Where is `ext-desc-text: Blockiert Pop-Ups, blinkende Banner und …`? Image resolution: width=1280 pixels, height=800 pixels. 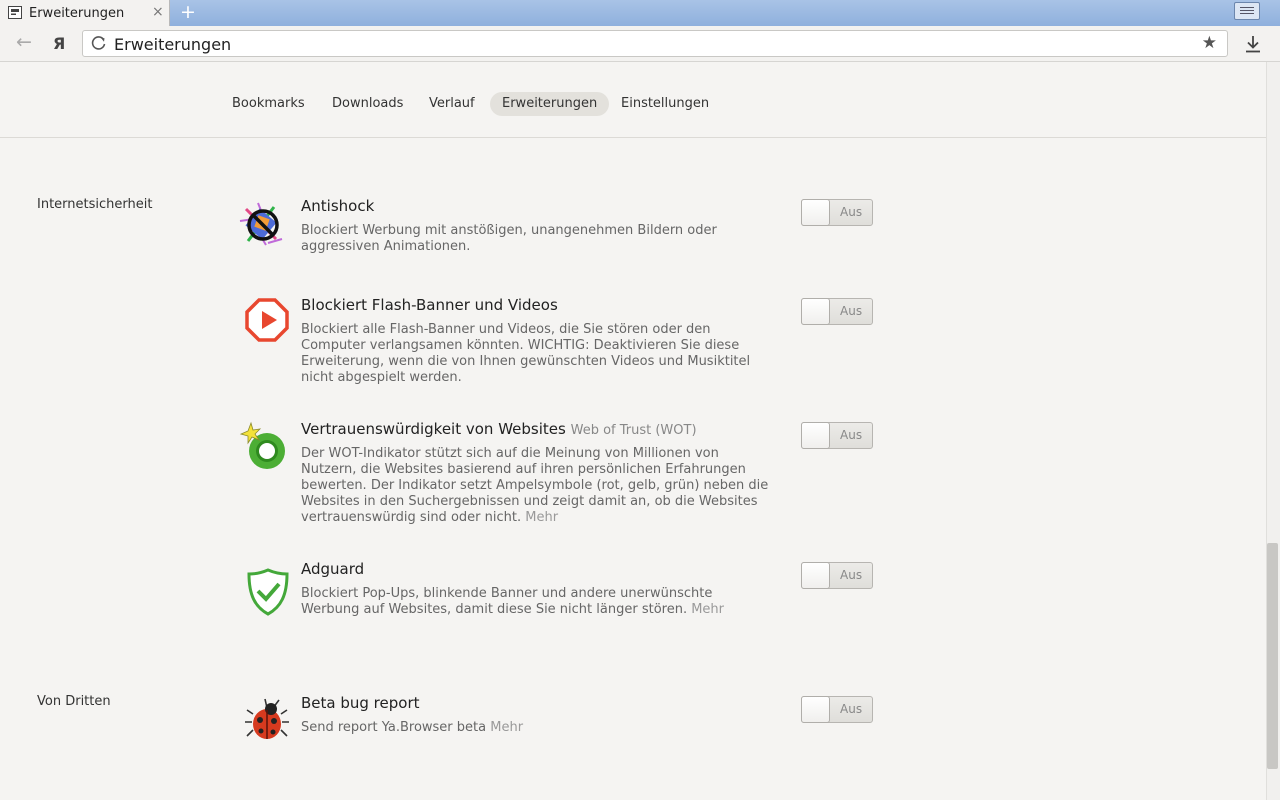 ext-desc-text: Blockiert Pop-Ups, blinkende Banner und … is located at coordinates (507, 601).